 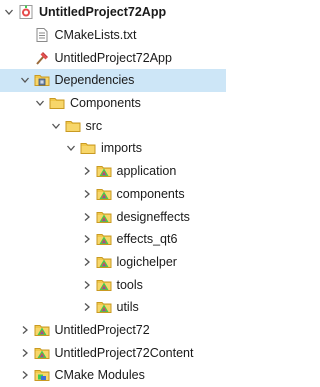 I want to click on tree-item: Components, so click(x=103, y=103).